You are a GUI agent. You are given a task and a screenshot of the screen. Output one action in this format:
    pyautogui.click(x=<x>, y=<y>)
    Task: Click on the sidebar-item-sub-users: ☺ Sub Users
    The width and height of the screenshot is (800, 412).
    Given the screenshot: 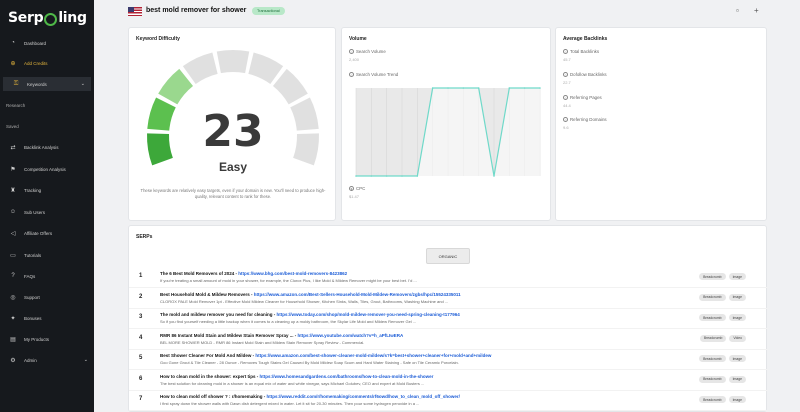 What is the action you would take?
    pyautogui.click(x=47, y=212)
    